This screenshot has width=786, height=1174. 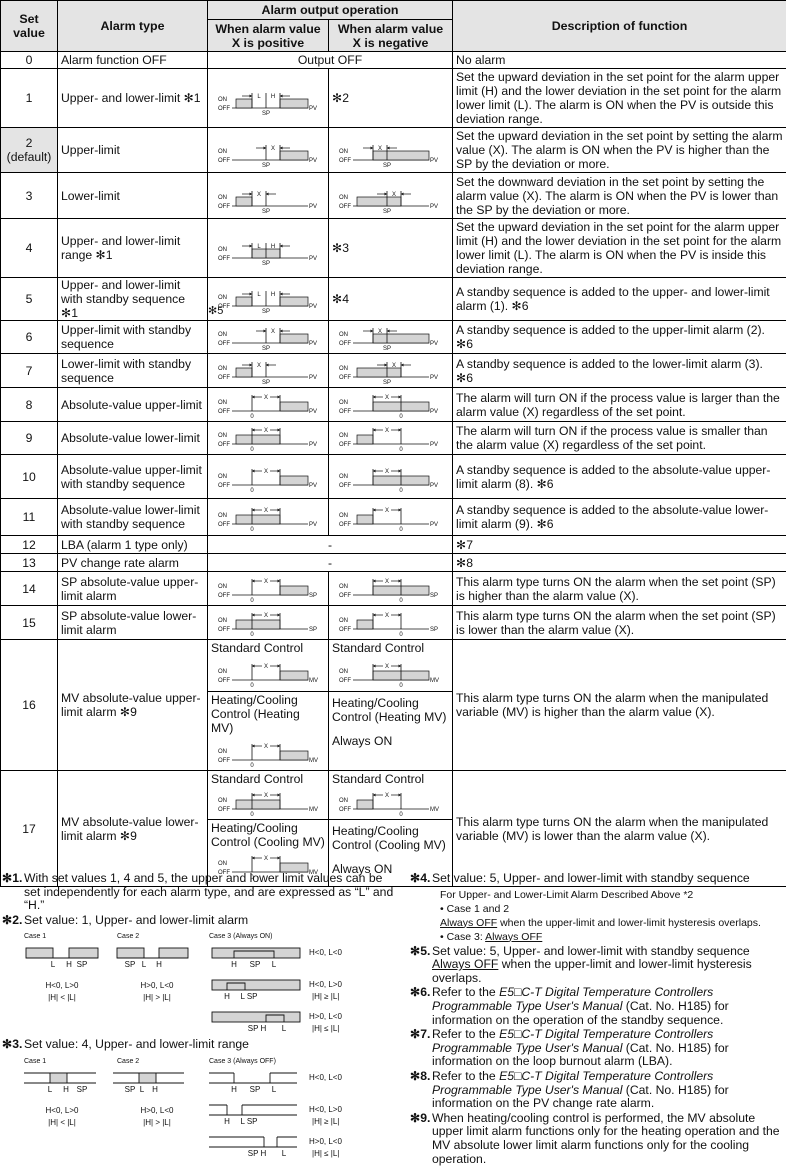 I want to click on note-ref: ✻5, so click(x=216, y=311).